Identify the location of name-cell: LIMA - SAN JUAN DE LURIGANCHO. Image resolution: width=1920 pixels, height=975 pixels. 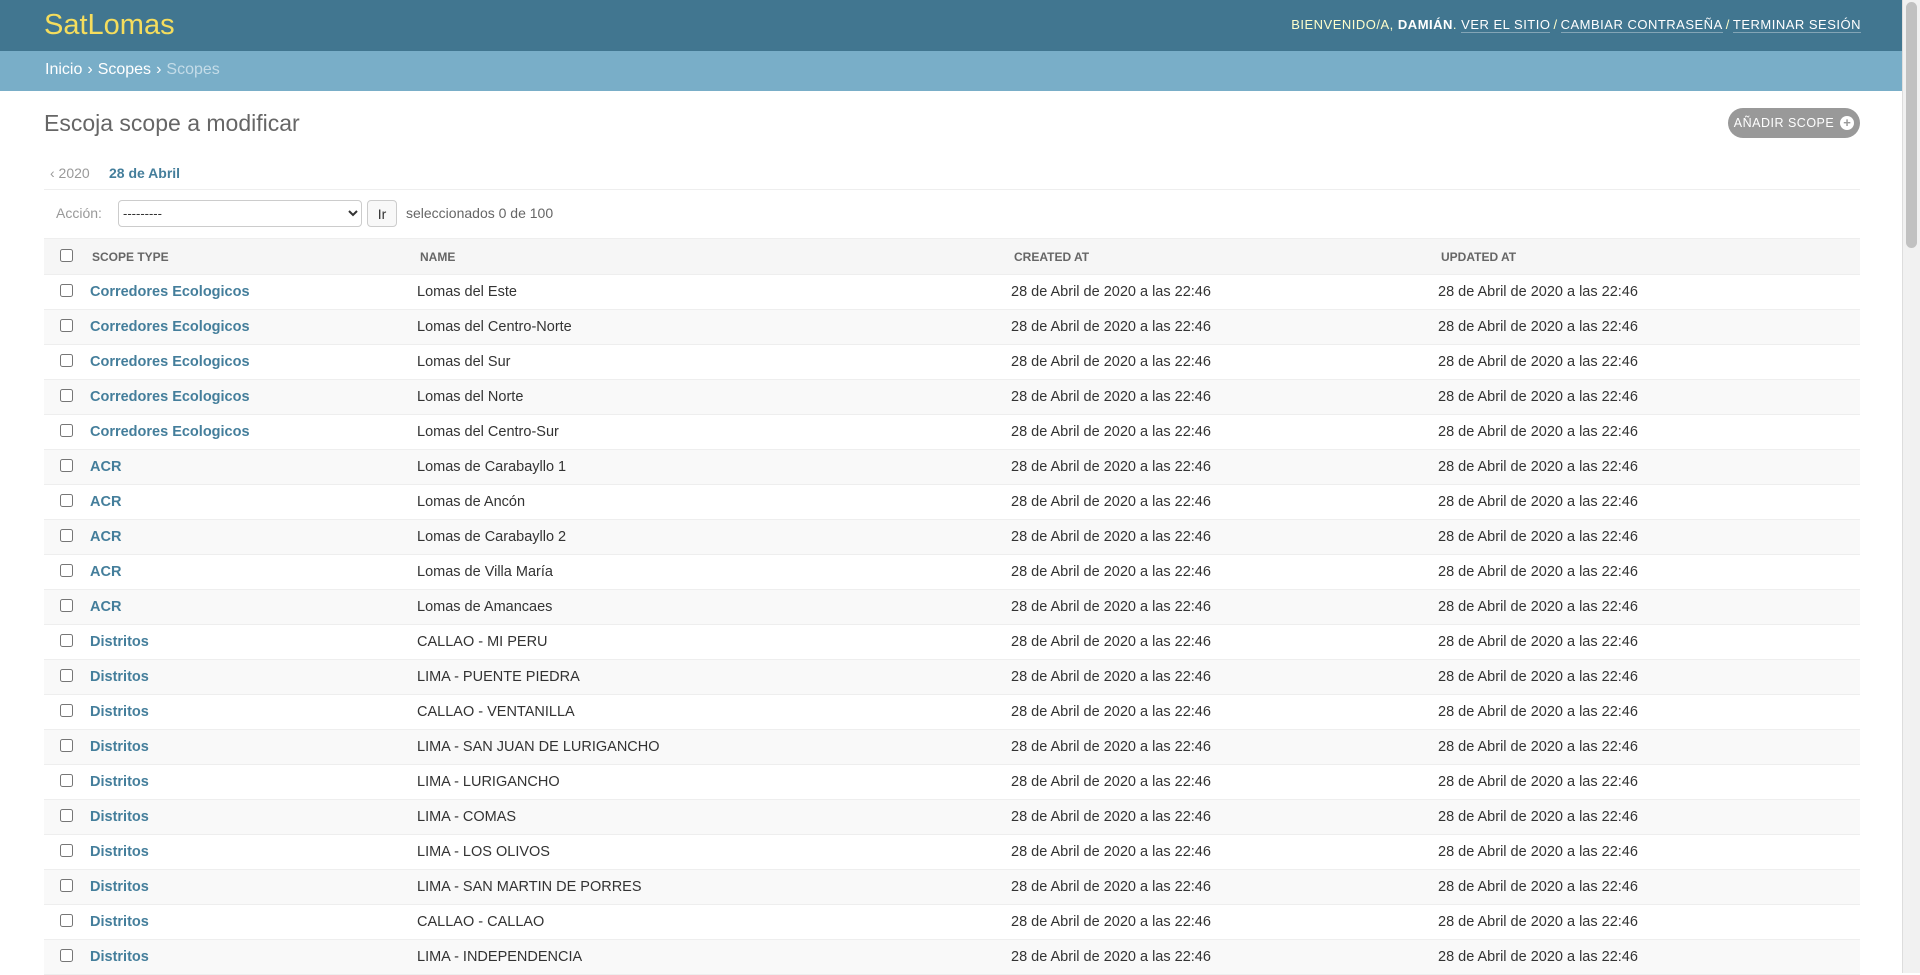
(713, 747).